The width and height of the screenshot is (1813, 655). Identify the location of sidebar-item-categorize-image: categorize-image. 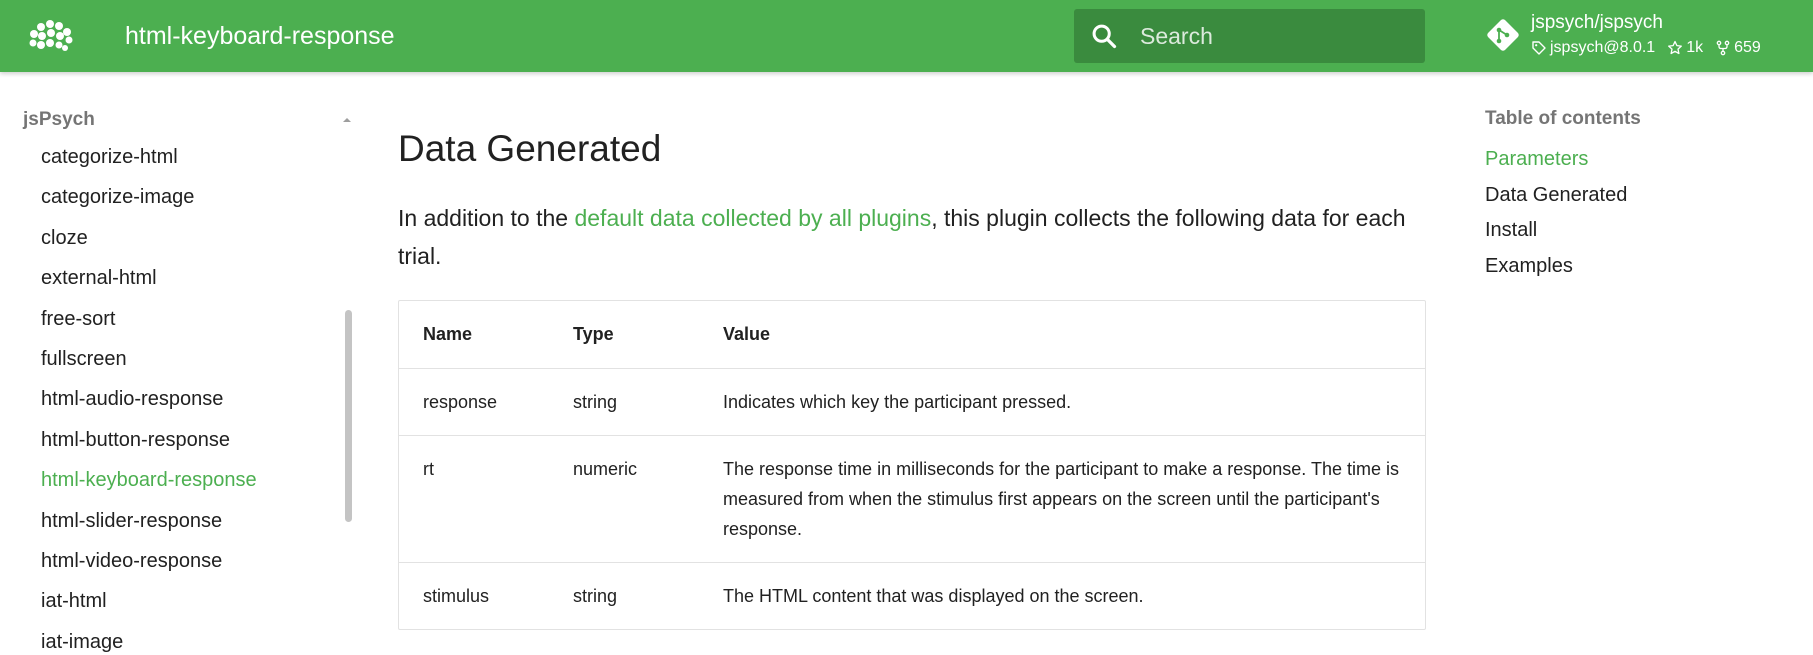
(149, 197).